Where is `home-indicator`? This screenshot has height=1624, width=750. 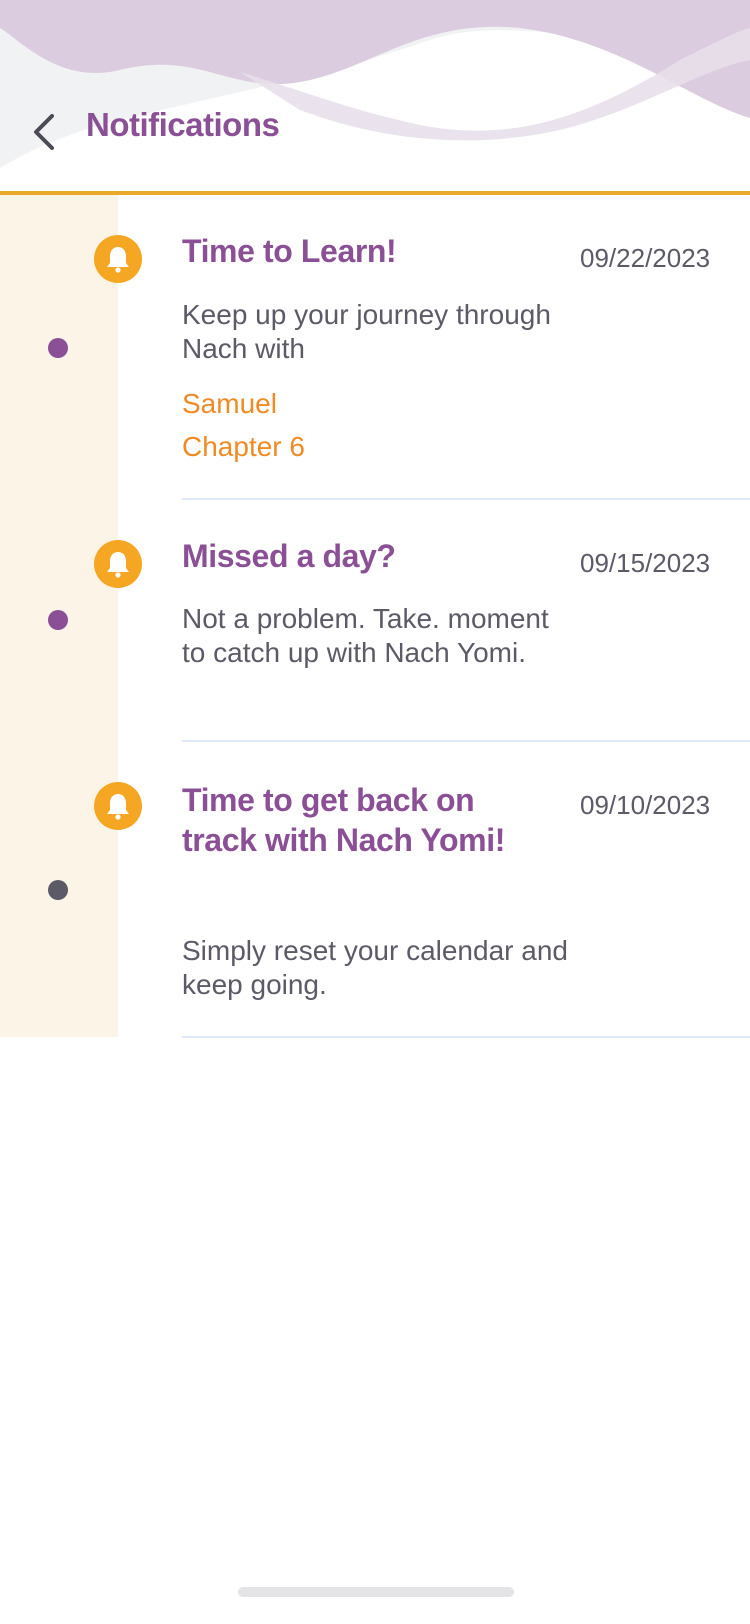 home-indicator is located at coordinates (376, 1592).